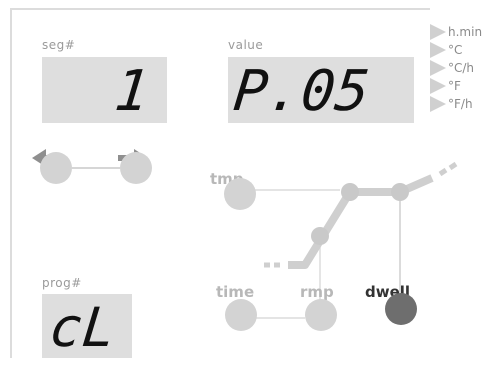 This screenshot has height=367, width=503. Describe the element at coordinates (82, 327) in the screenshot. I see `program-value: cL` at that location.